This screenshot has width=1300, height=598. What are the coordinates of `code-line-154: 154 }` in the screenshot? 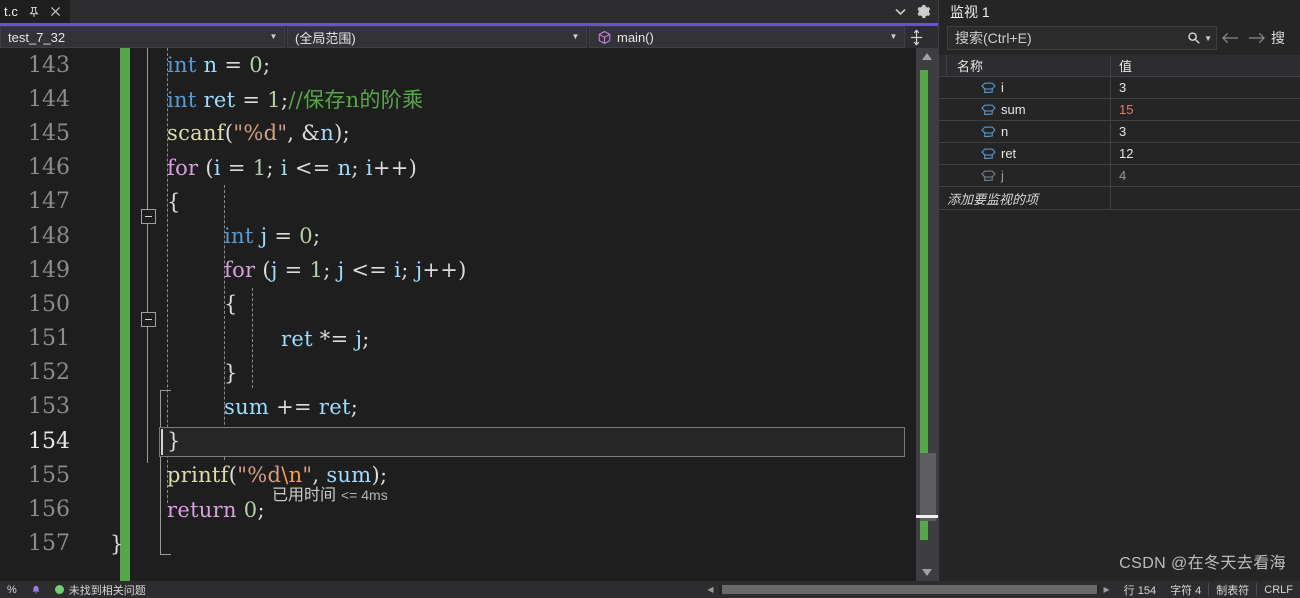 It's located at (469, 441).